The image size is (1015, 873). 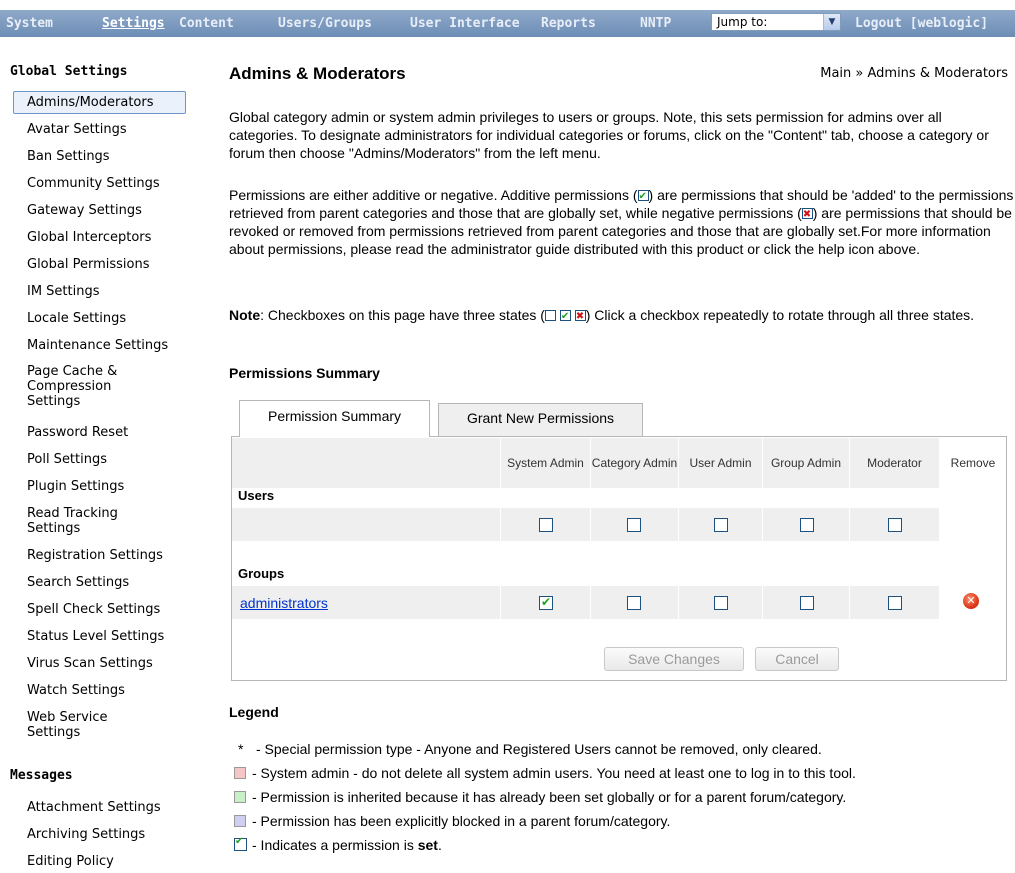 What do you see at coordinates (109, 432) in the screenshot?
I see `sidebar-item-password-reset: Password Reset` at bounding box center [109, 432].